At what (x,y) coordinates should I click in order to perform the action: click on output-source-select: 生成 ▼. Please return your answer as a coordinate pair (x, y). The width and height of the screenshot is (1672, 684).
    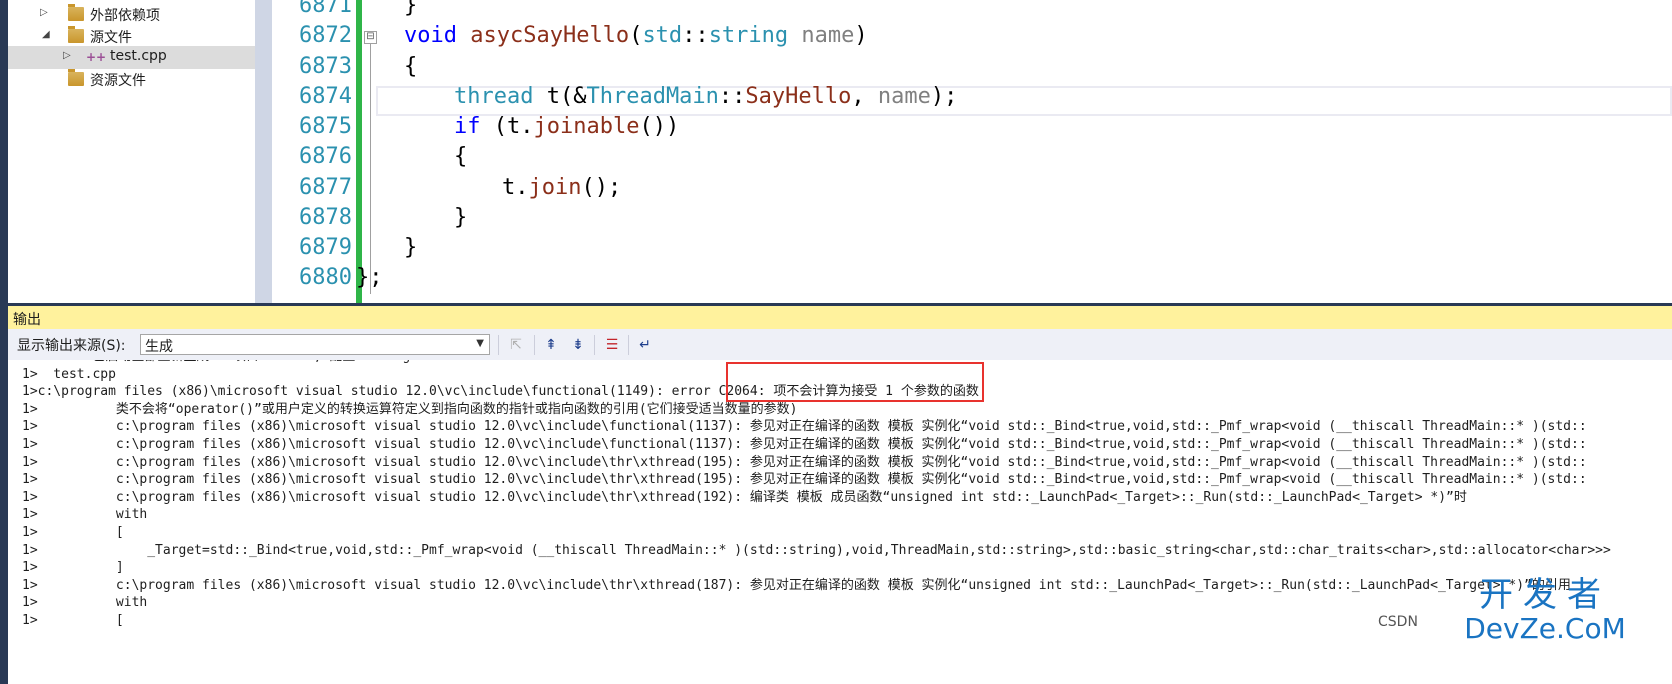
    Looking at the image, I should click on (315, 344).